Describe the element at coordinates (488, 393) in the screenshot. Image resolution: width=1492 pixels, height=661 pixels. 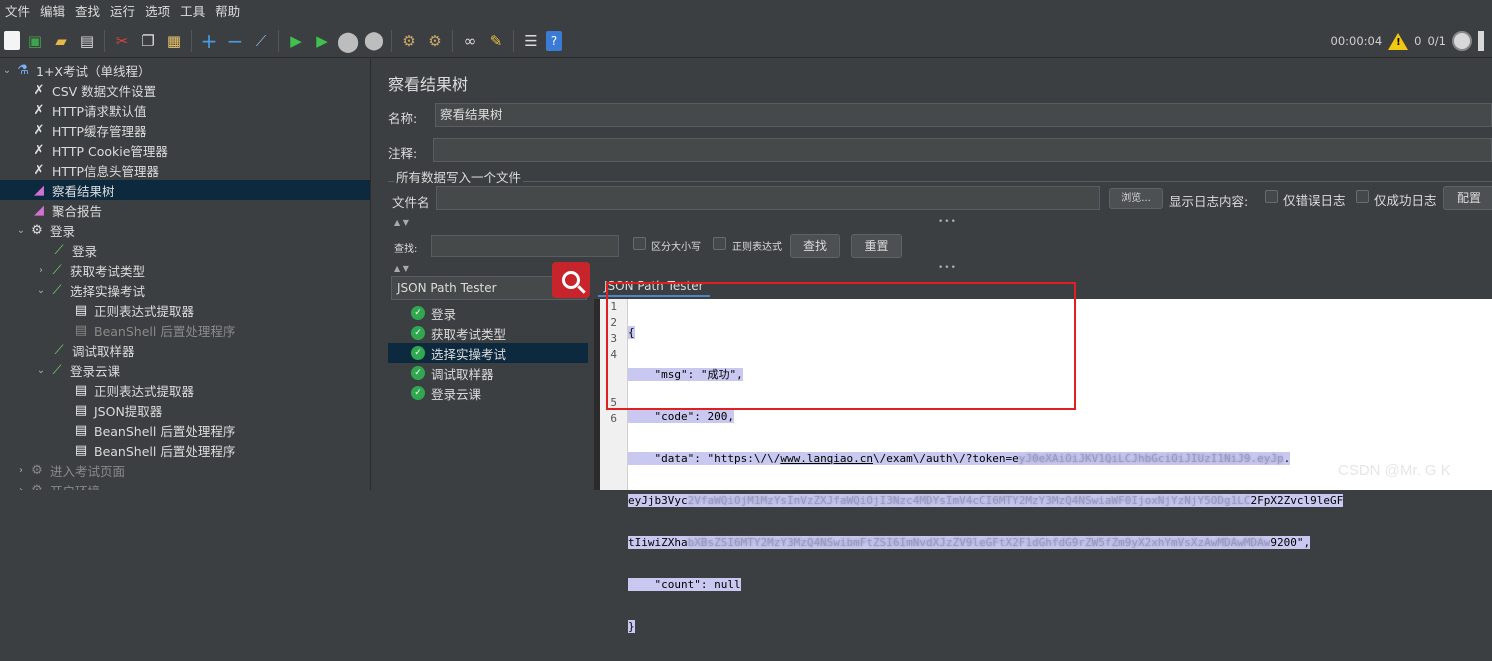
I see `result-item: ✓ 登录云课` at that location.